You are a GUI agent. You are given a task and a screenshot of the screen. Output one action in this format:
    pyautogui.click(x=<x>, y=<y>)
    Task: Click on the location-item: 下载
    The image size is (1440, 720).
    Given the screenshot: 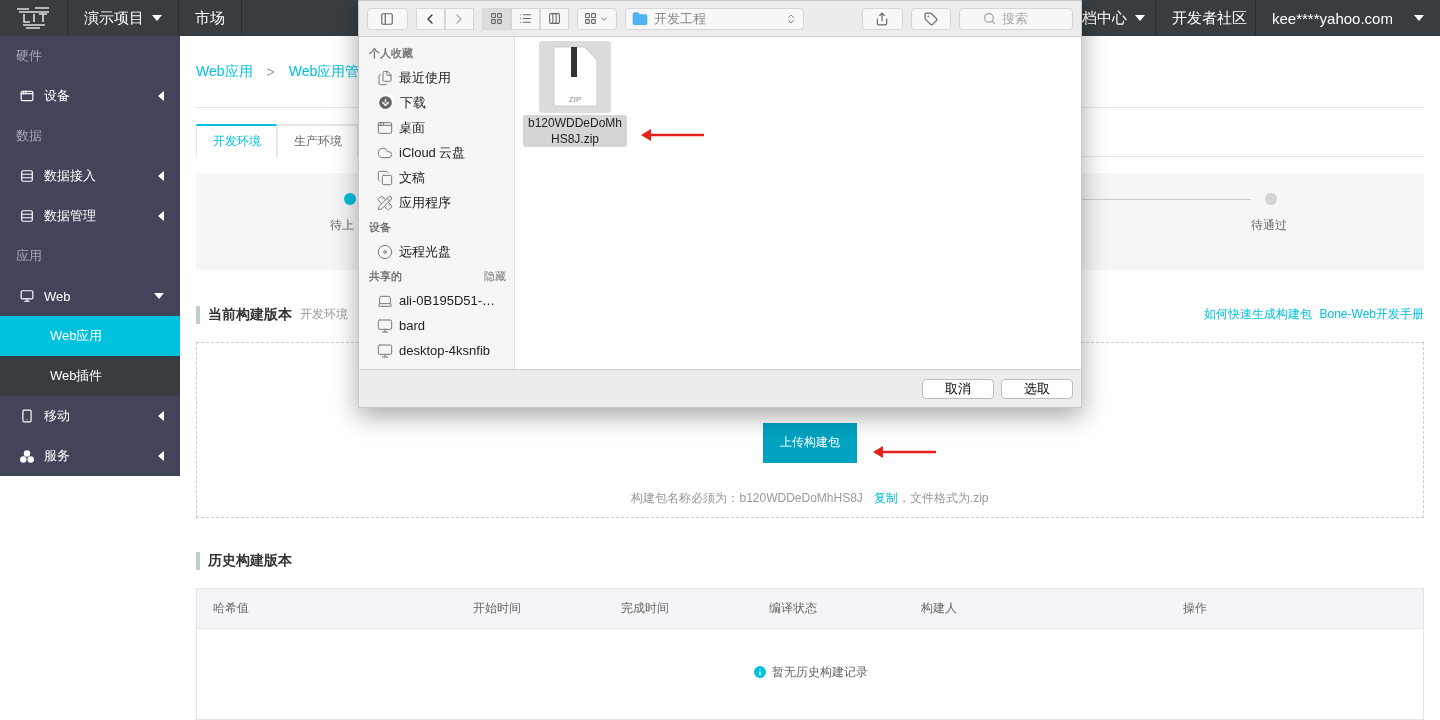 What is the action you would take?
    pyautogui.click(x=436, y=102)
    